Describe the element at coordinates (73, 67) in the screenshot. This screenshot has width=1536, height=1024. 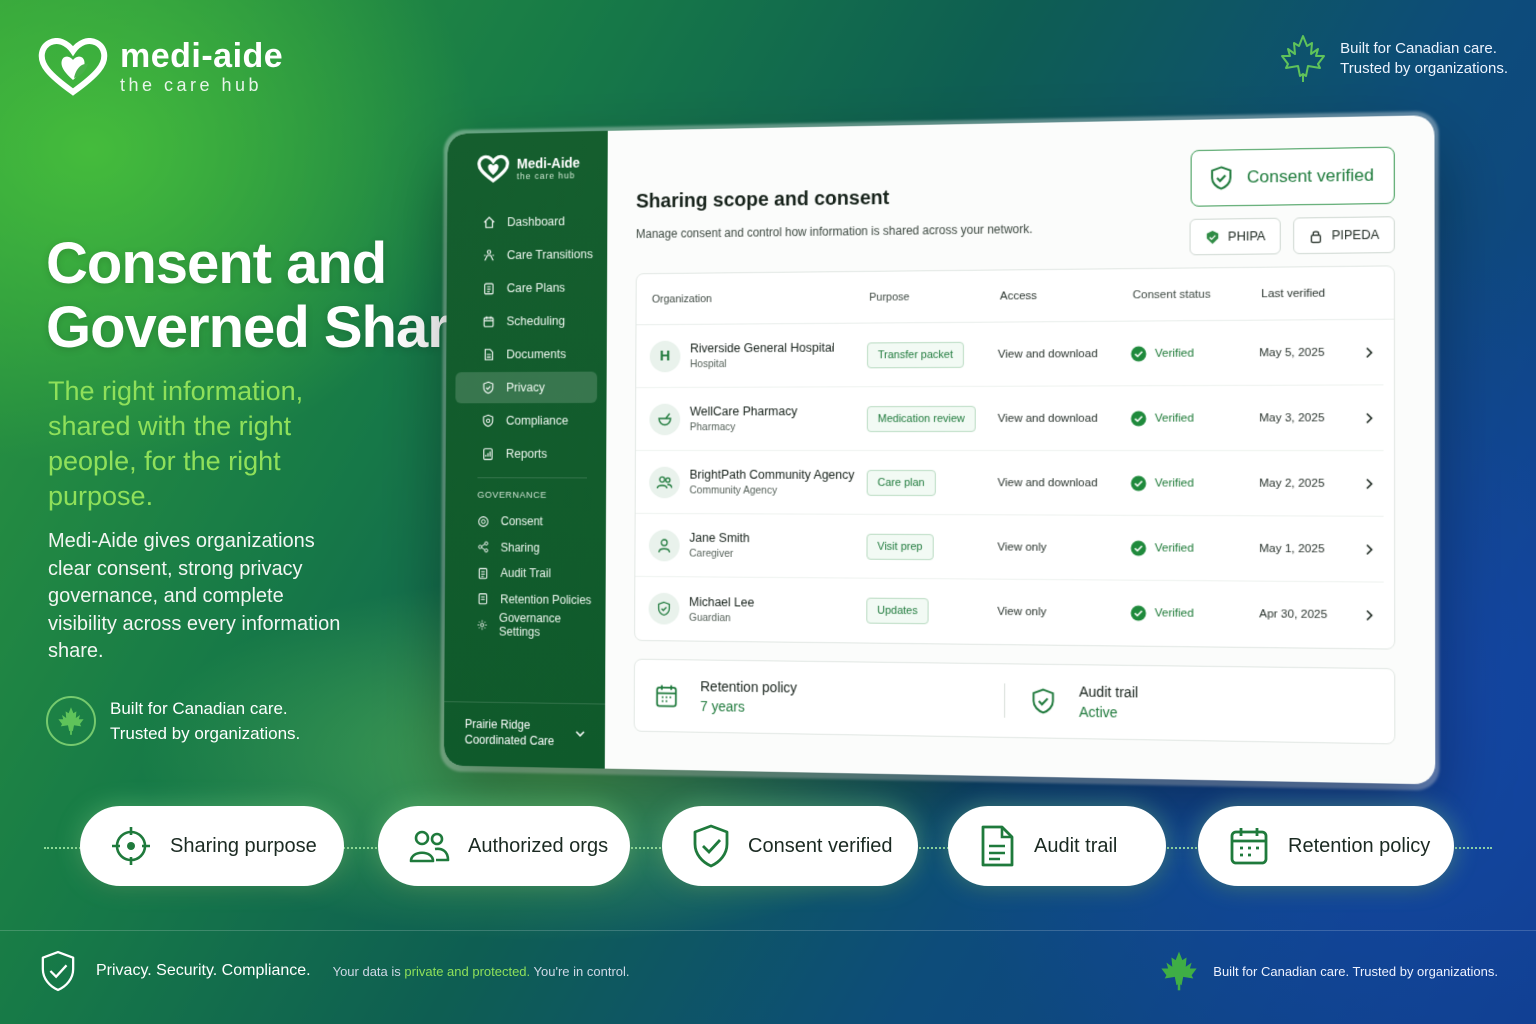
I see `heart-logo-icon` at that location.